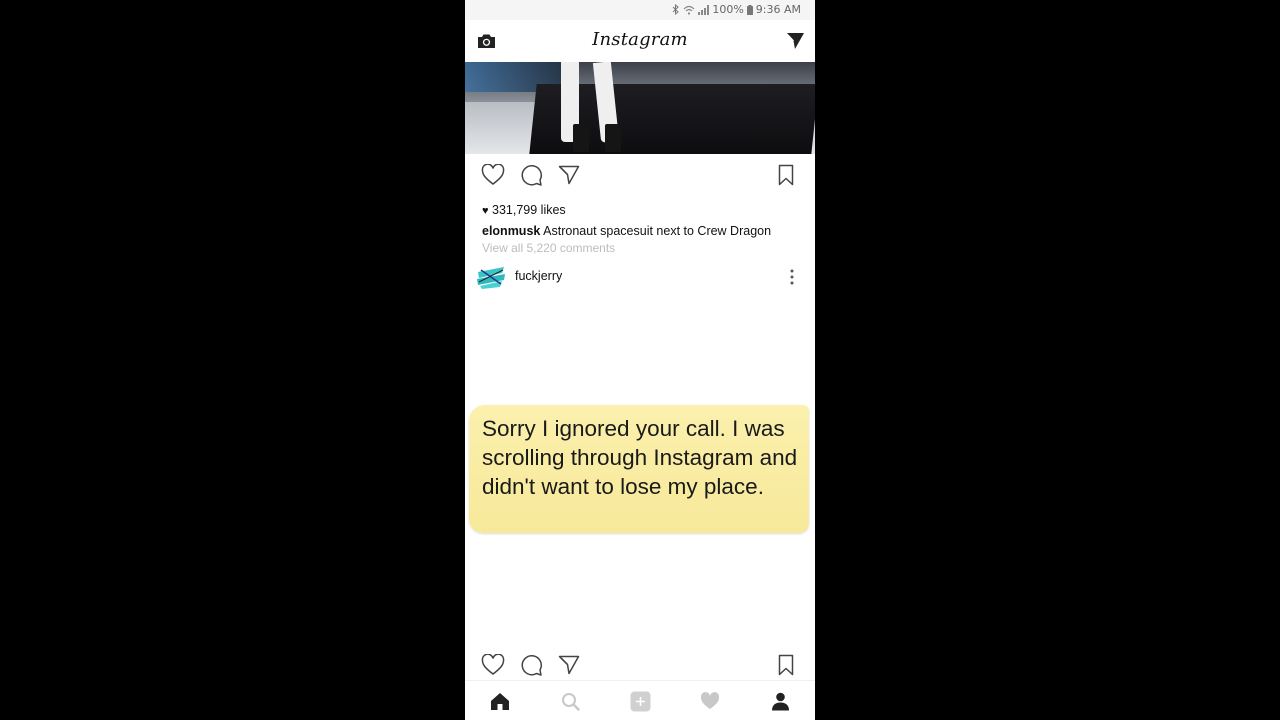 The width and height of the screenshot is (1280, 720). Describe the element at coordinates (728, 9) in the screenshot. I see `battery-percent: 100%` at that location.